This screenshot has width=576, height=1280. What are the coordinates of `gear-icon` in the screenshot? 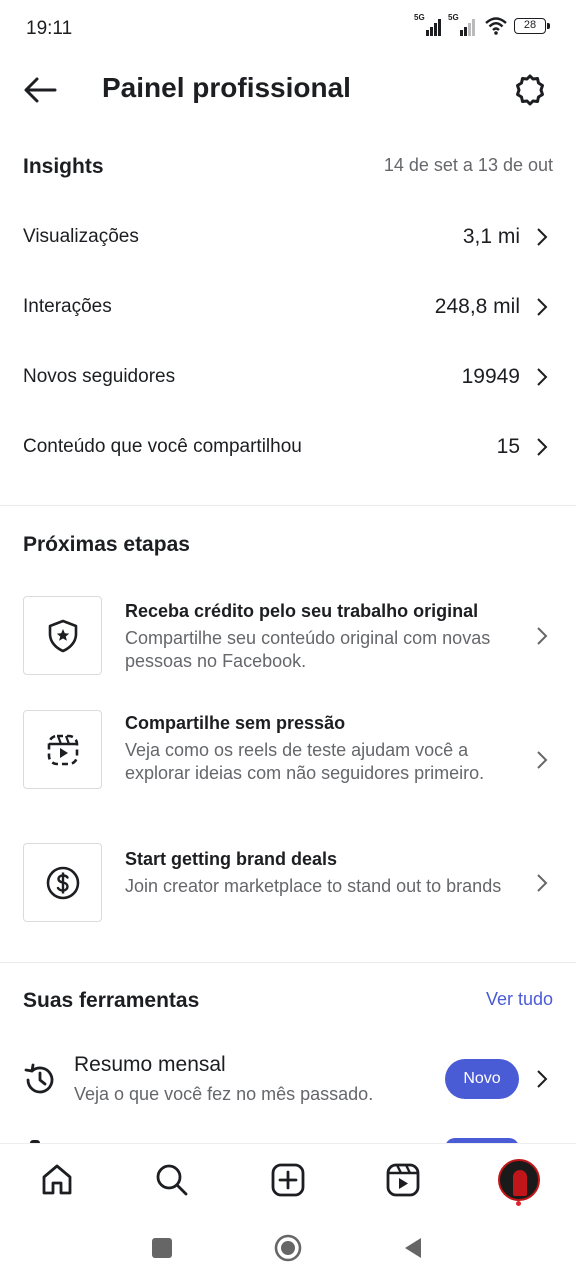 It's located at (530, 90).